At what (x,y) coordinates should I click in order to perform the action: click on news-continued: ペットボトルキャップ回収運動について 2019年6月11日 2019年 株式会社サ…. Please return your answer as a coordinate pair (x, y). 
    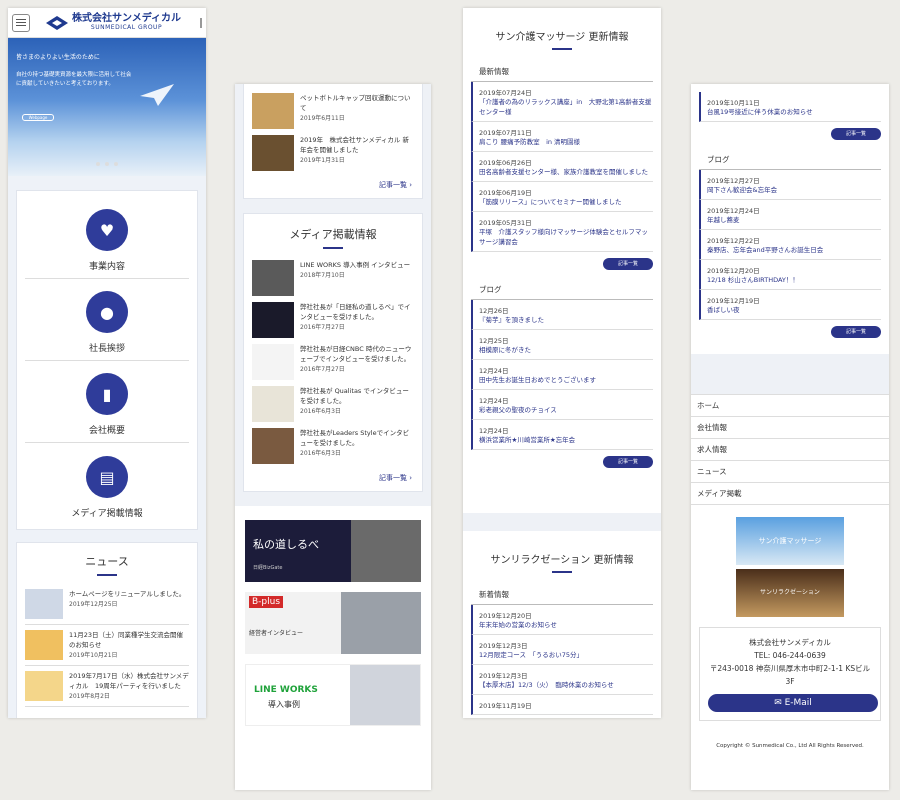
    Looking at the image, I should click on (333, 141).